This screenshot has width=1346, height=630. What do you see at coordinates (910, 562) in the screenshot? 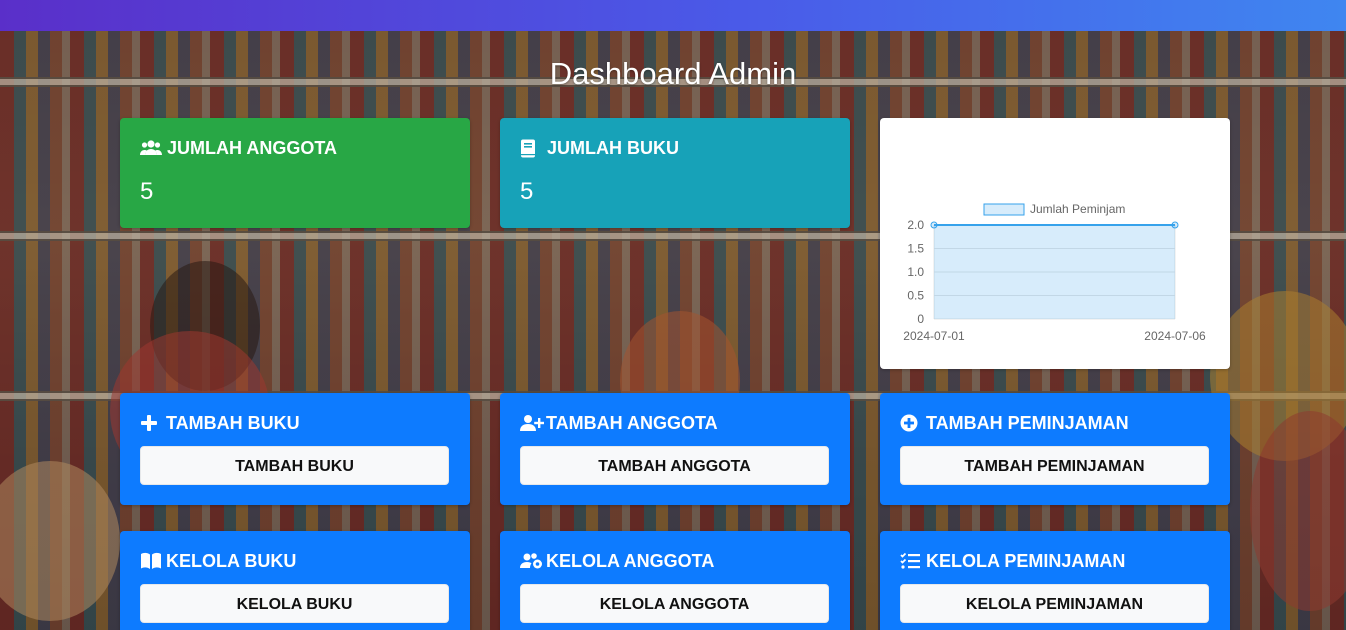
I see `tasks-icon` at bounding box center [910, 562].